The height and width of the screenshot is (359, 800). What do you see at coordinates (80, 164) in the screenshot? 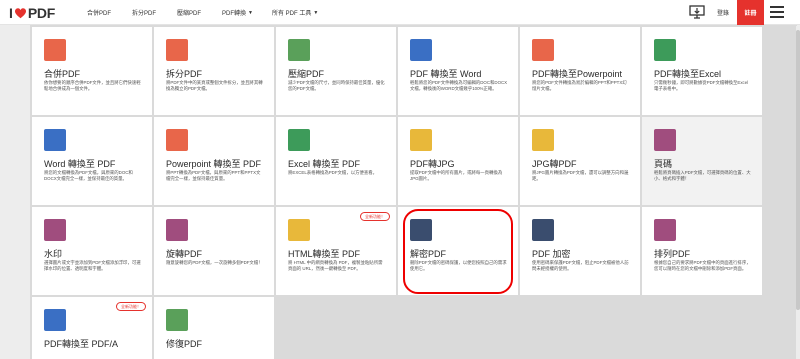
I see `tool-title: Word 轉換至 PDF` at bounding box center [80, 164].